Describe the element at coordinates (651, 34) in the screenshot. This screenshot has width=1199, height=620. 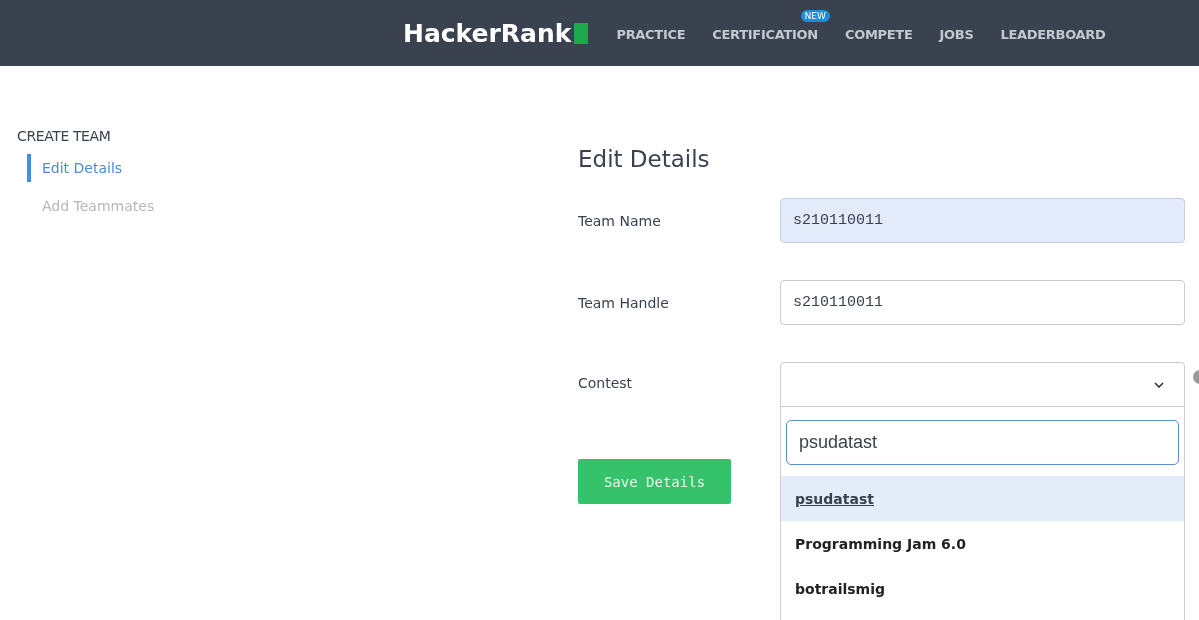
I see `nav-link: PRACTICE` at that location.